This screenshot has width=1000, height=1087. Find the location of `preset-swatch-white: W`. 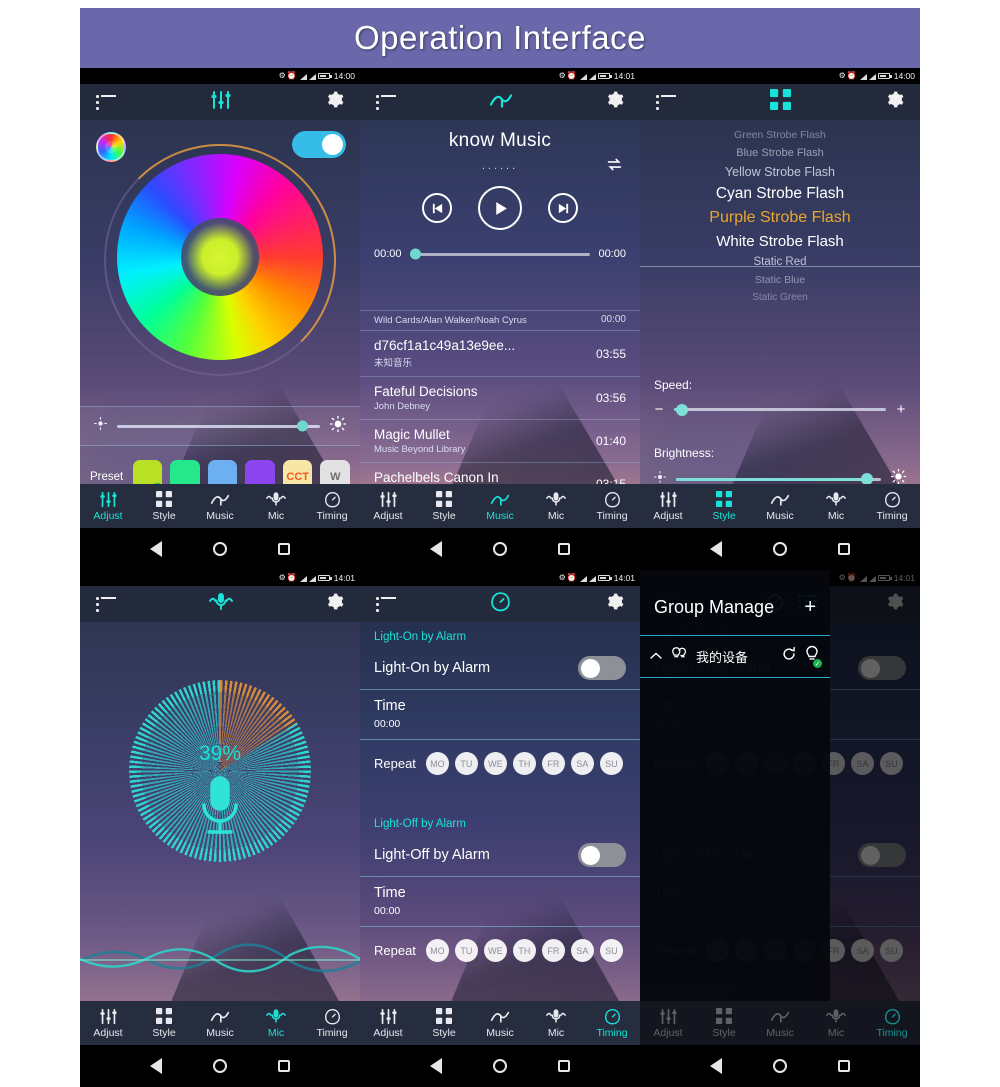

preset-swatch-white: W is located at coordinates (335, 471).